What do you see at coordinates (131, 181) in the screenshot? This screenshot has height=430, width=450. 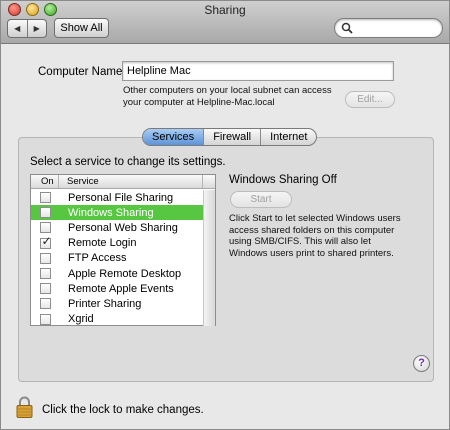 I see `column-service: Service` at bounding box center [131, 181].